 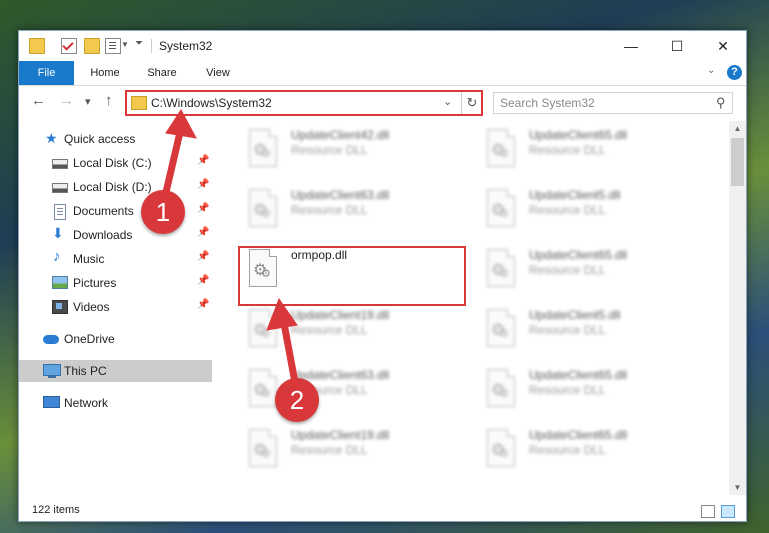 I want to click on annotation-arrows, so click(x=230, y=253).